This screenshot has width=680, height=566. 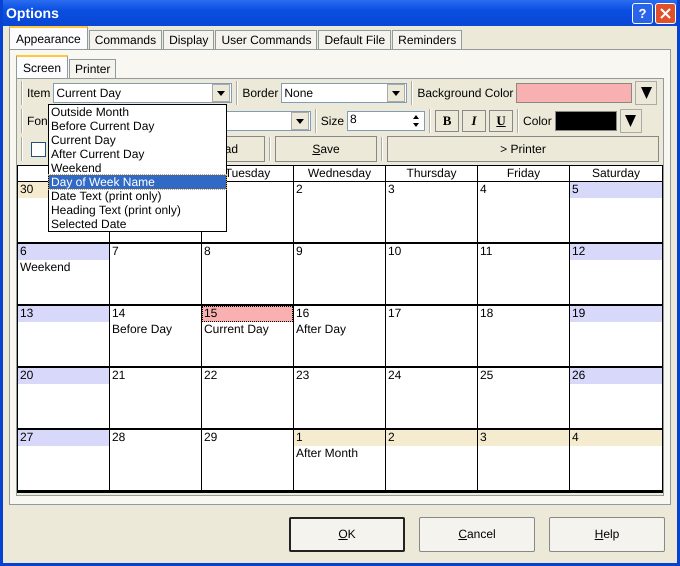 What do you see at coordinates (327, 453) in the screenshot?
I see `day-note: After Month` at bounding box center [327, 453].